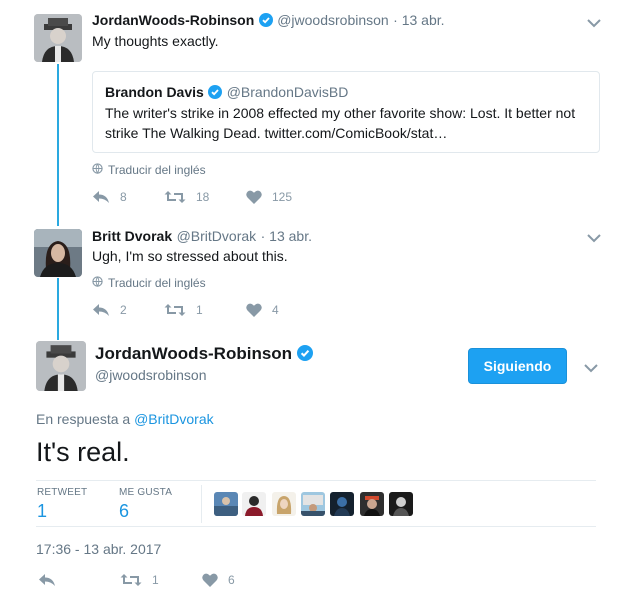 The height and width of the screenshot is (608, 637). I want to click on author-name: Britt Dvorak, so click(132, 236).